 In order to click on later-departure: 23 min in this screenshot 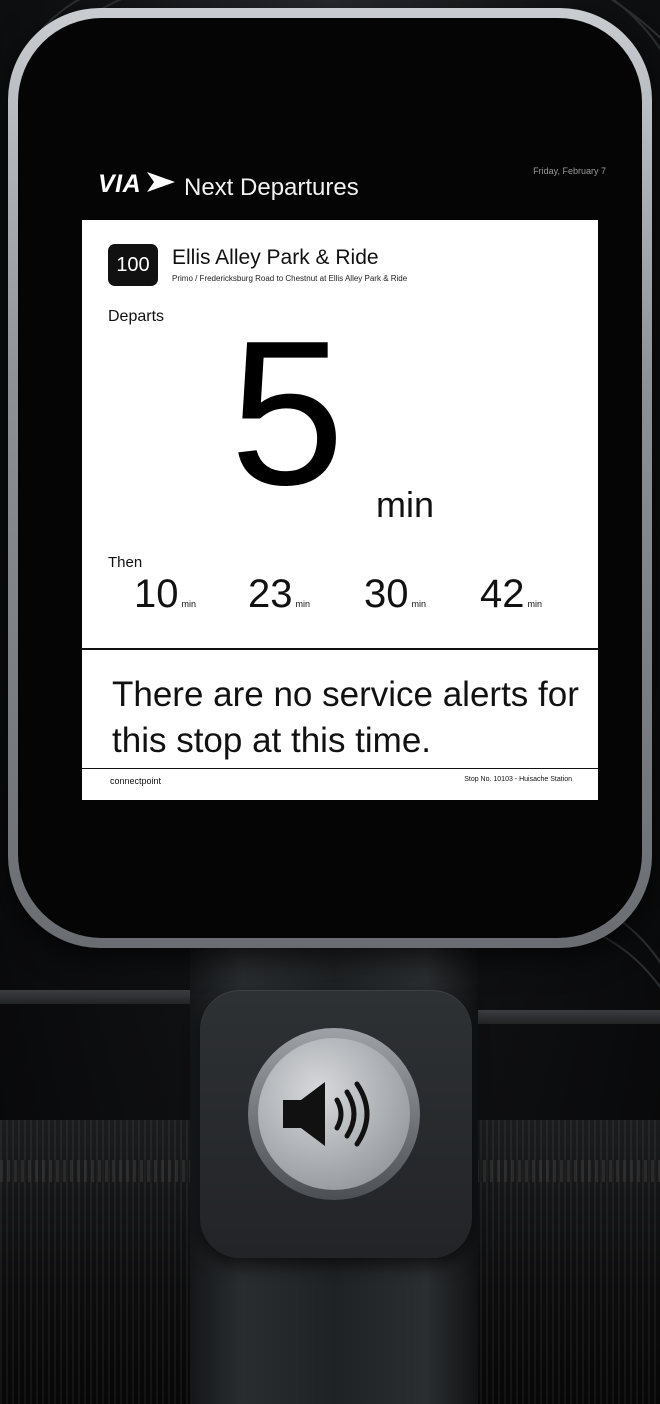, I will do `click(279, 594)`.